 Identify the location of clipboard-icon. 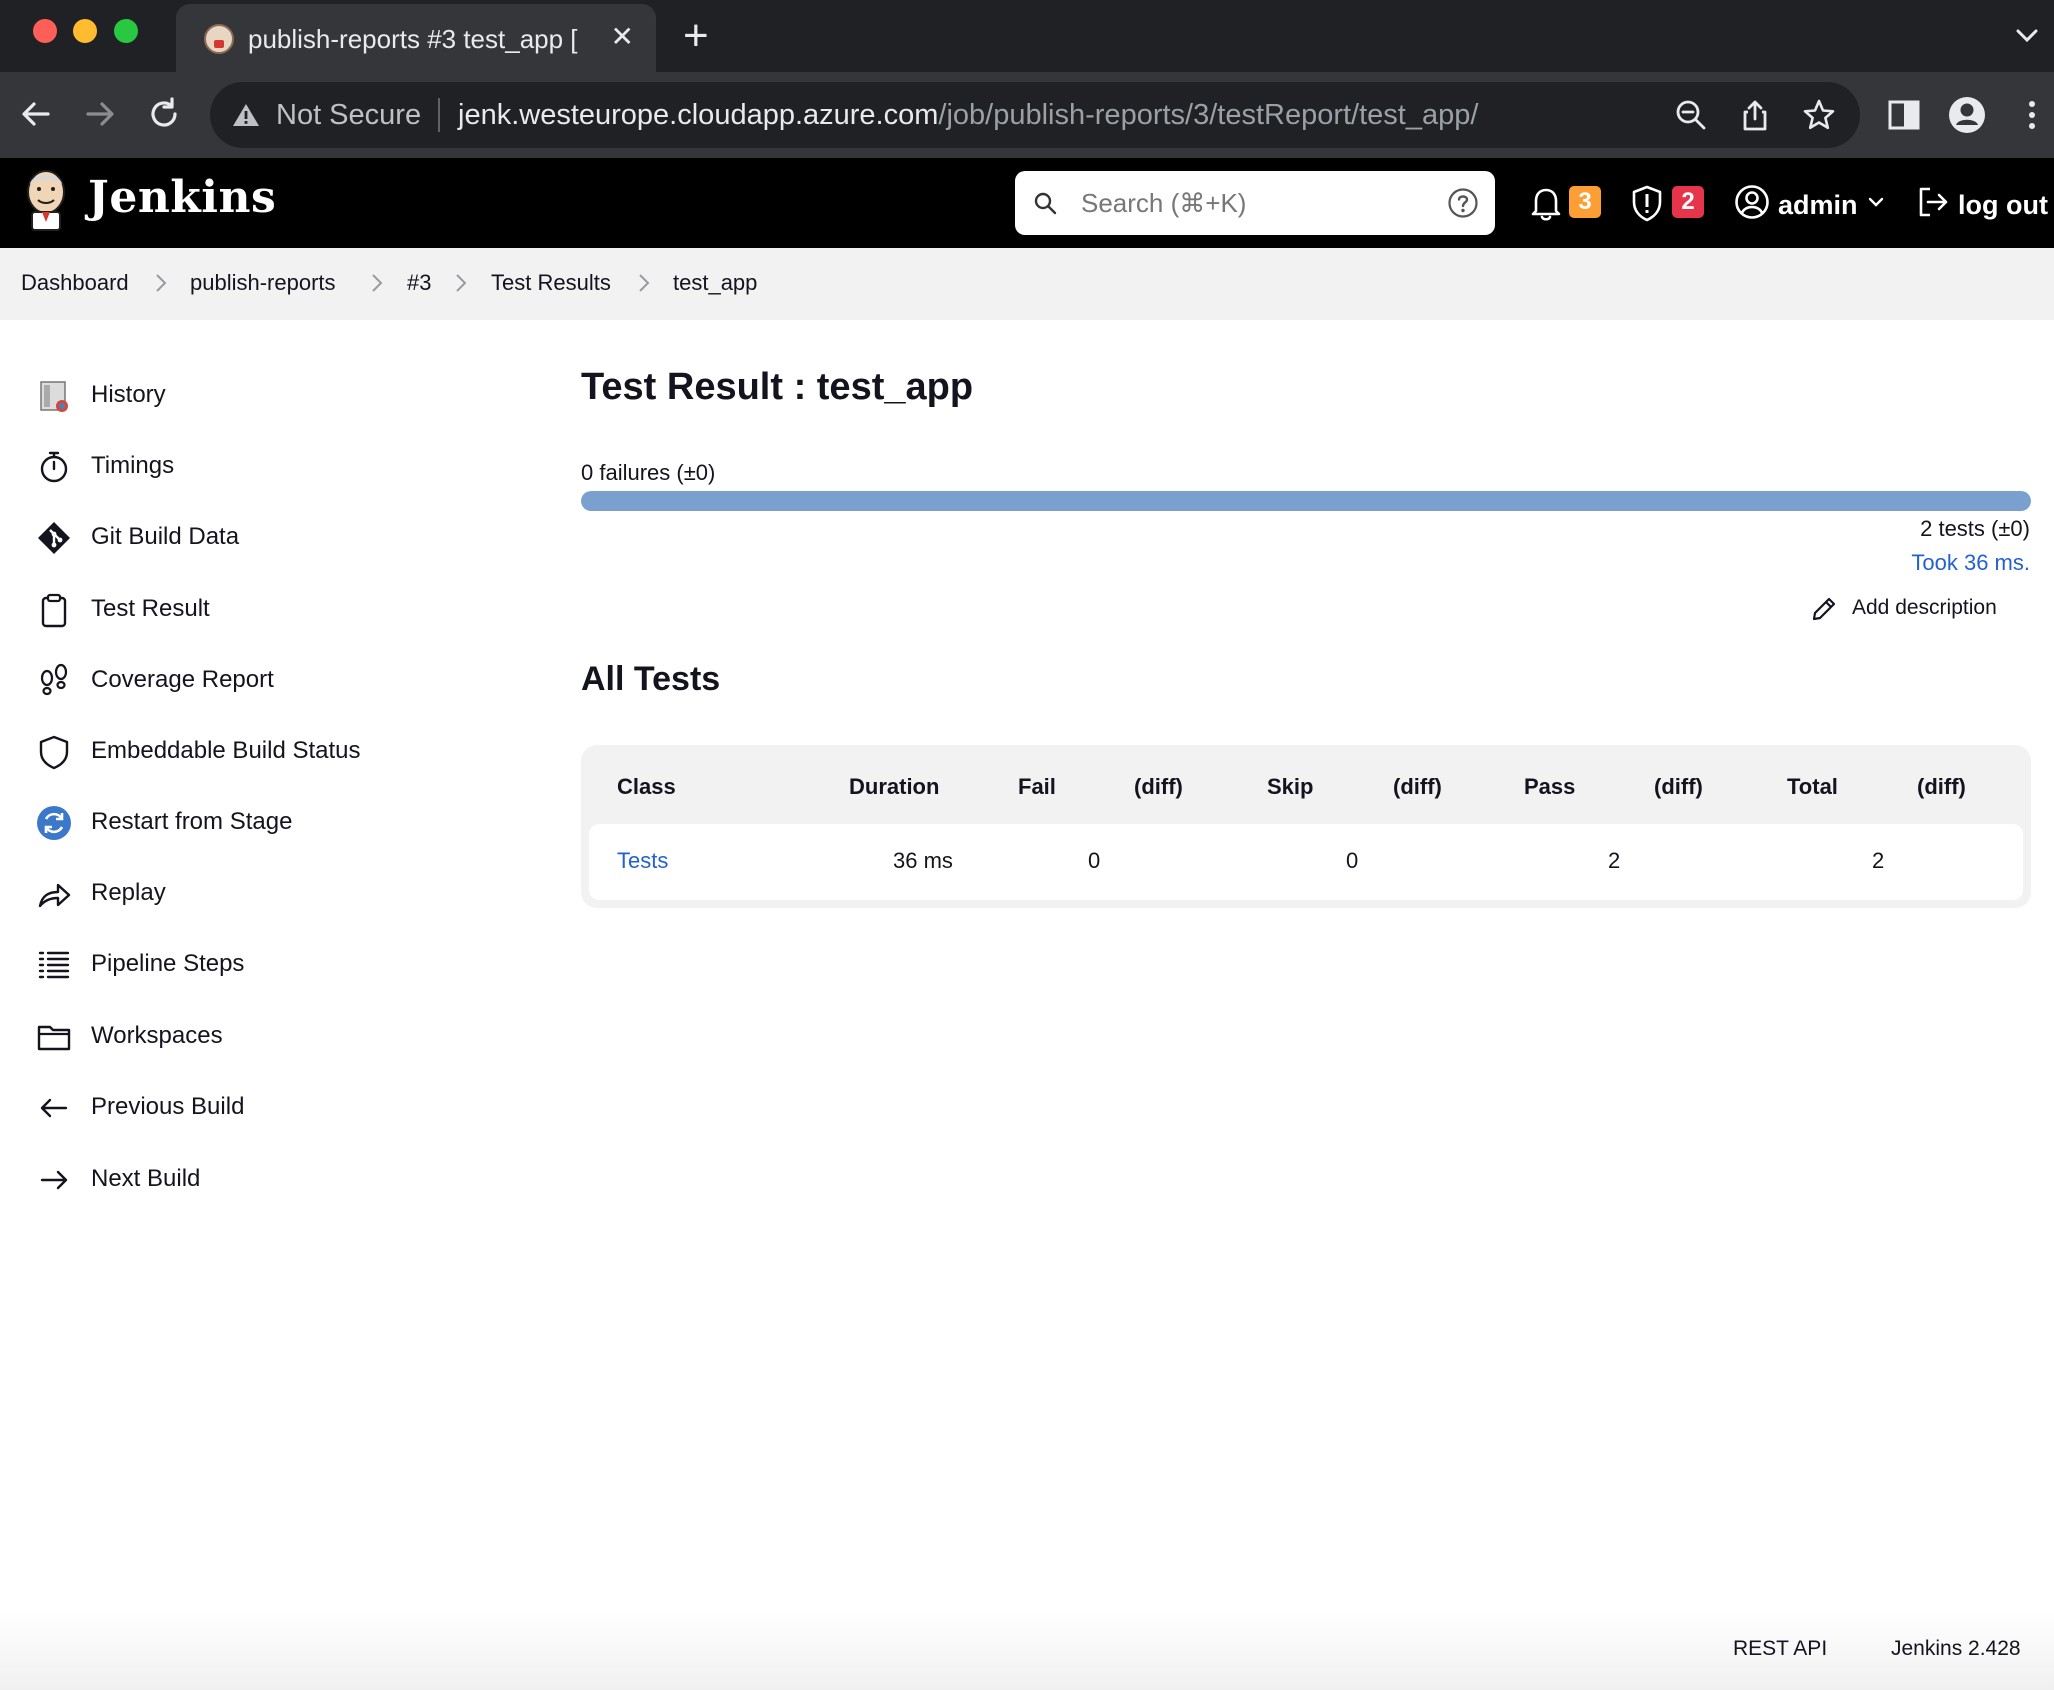
(54, 610).